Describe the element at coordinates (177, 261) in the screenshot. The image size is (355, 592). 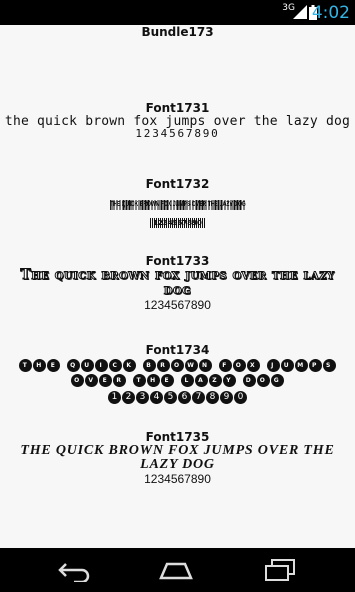
I see `font-name: Font1733` at that location.